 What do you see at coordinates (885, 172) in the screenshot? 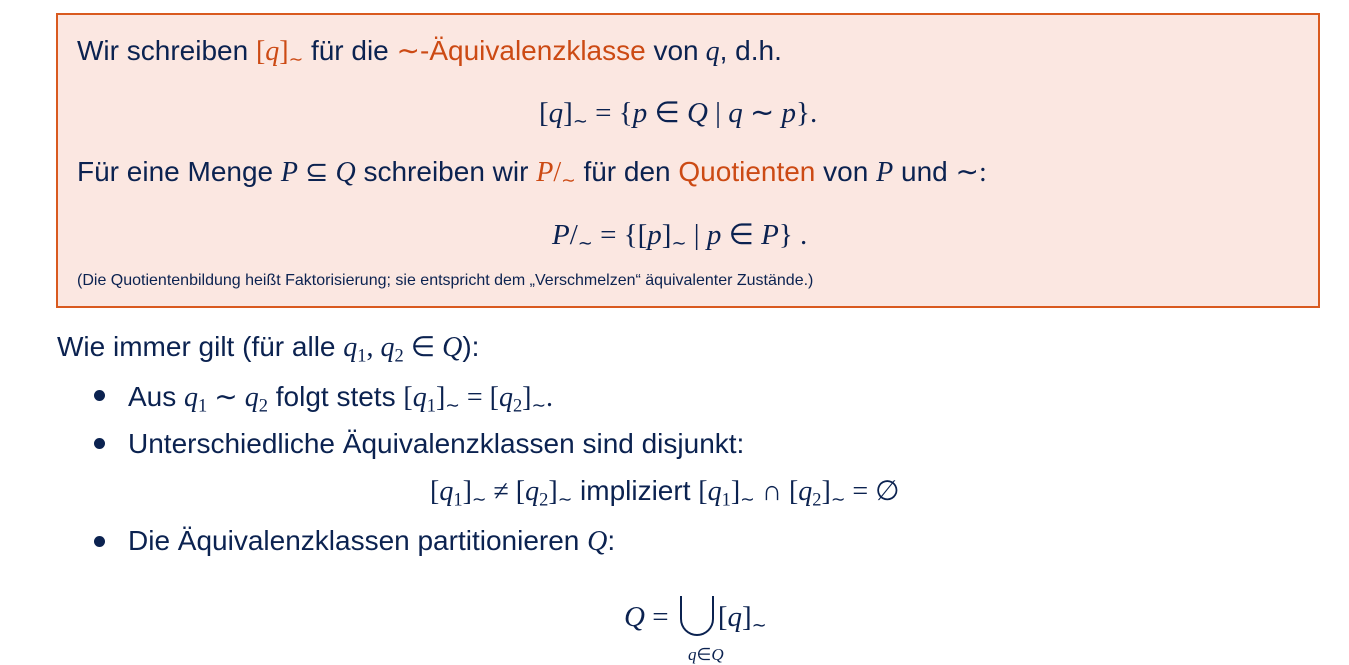
I see `math-P: P` at bounding box center [885, 172].